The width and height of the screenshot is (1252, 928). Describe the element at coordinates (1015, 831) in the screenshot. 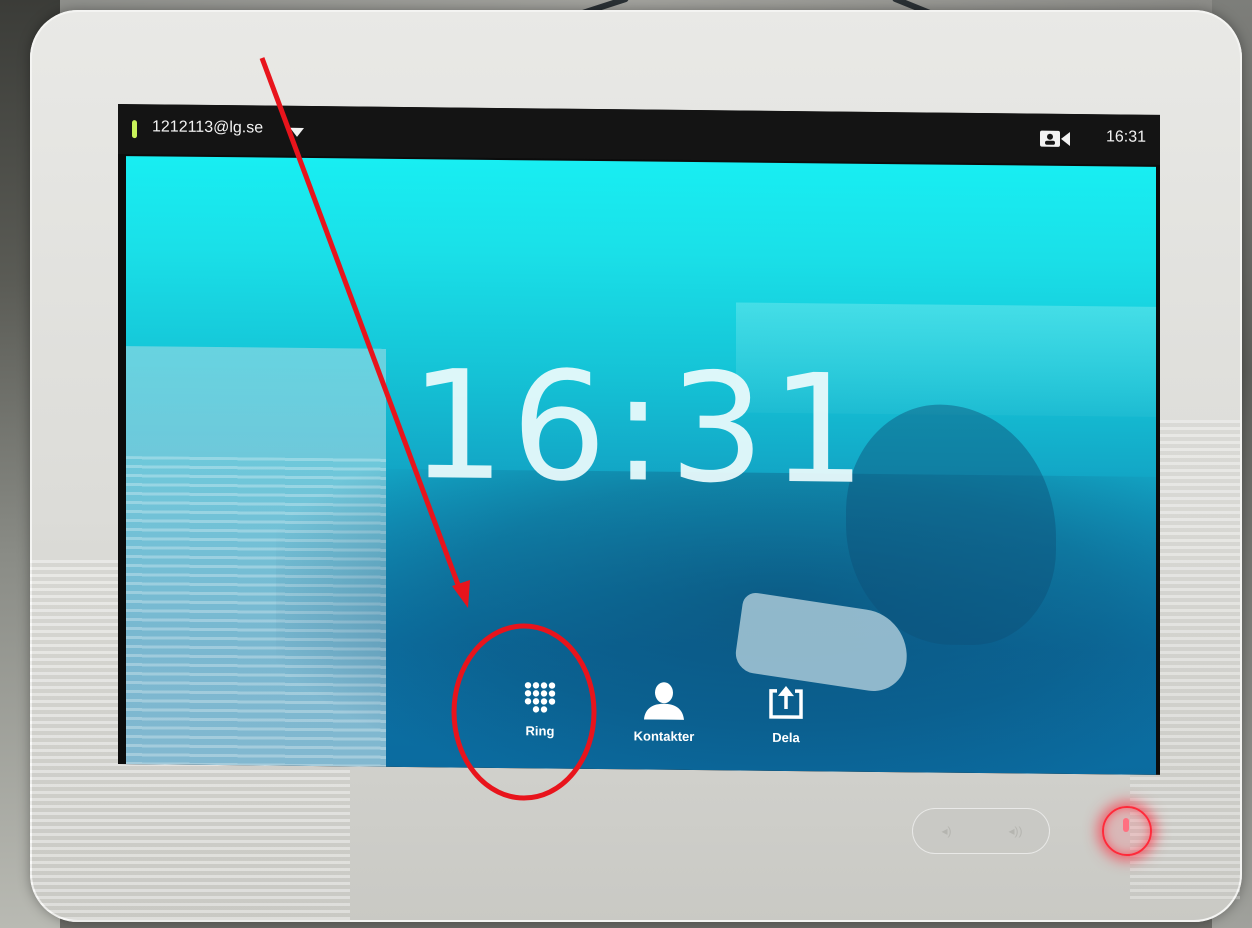

I see `volume-up-icon: ◂))` at that location.